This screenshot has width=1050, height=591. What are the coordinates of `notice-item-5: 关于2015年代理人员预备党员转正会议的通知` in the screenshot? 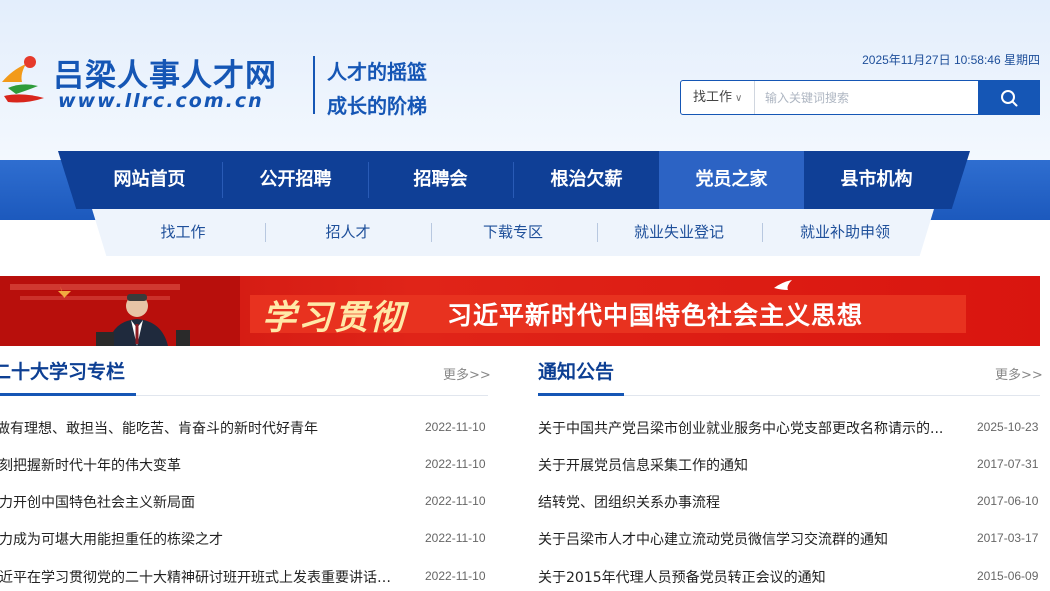 It's located at (754, 577).